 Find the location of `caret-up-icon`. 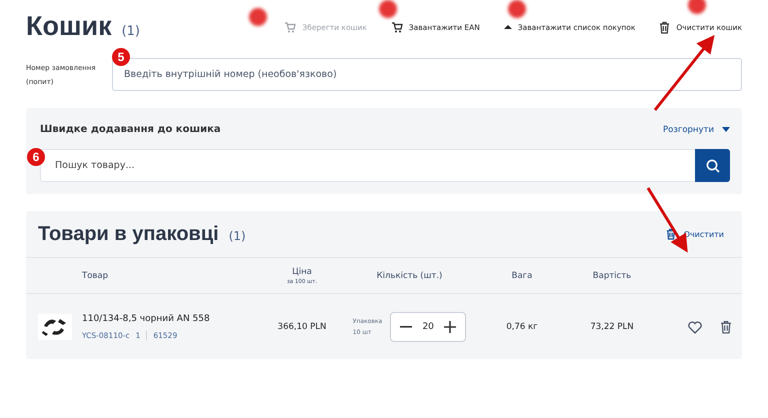

caret-up-icon is located at coordinates (508, 27).